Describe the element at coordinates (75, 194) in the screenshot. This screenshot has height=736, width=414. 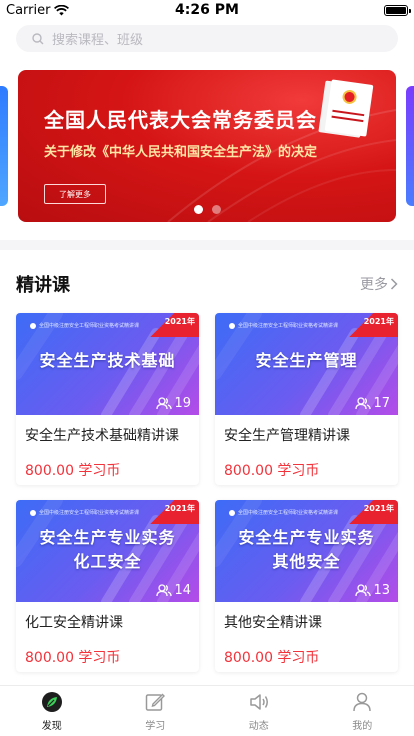
I see `learn-more-button: 了解更多` at that location.